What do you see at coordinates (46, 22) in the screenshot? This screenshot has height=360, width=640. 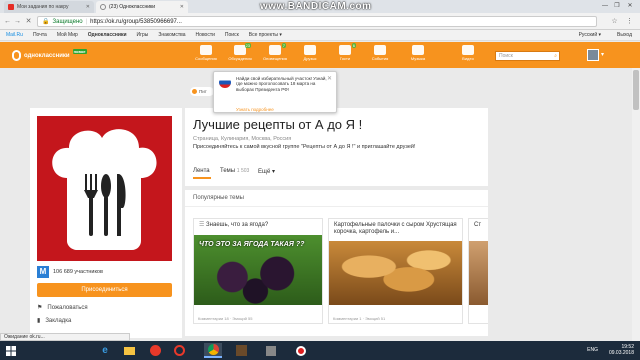 I see `lock-icon: 🔒` at bounding box center [46, 22].